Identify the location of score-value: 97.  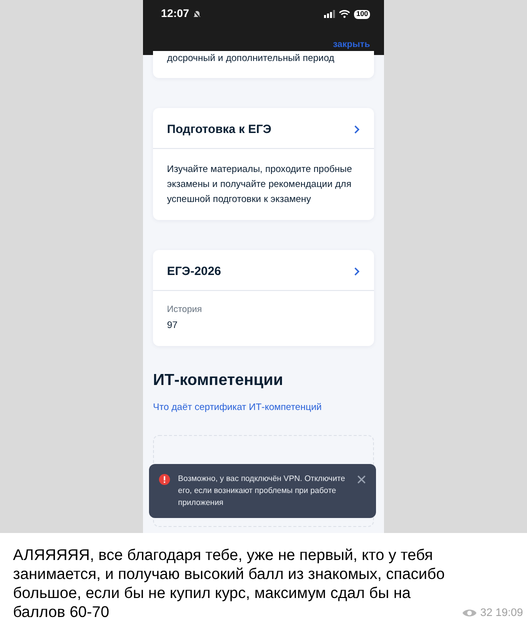
(173, 326).